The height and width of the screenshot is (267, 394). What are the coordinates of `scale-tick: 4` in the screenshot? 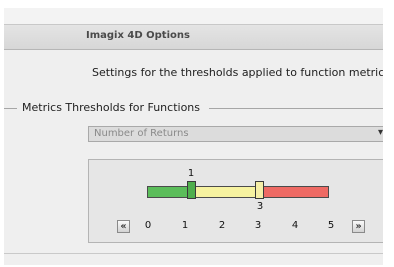 It's located at (295, 225).